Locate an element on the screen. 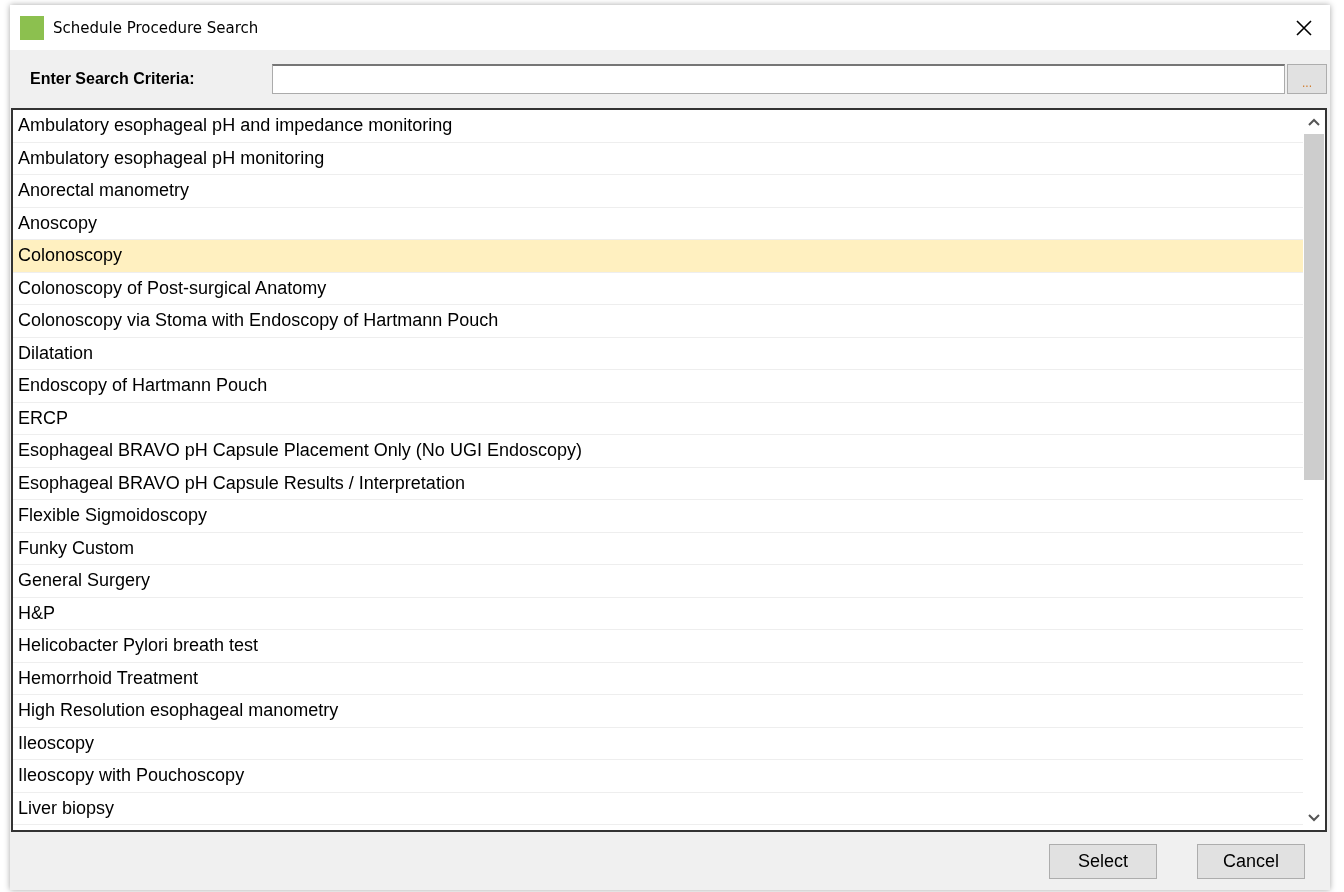 The width and height of the screenshot is (1344, 892). select-button: Select is located at coordinates (1103, 861).